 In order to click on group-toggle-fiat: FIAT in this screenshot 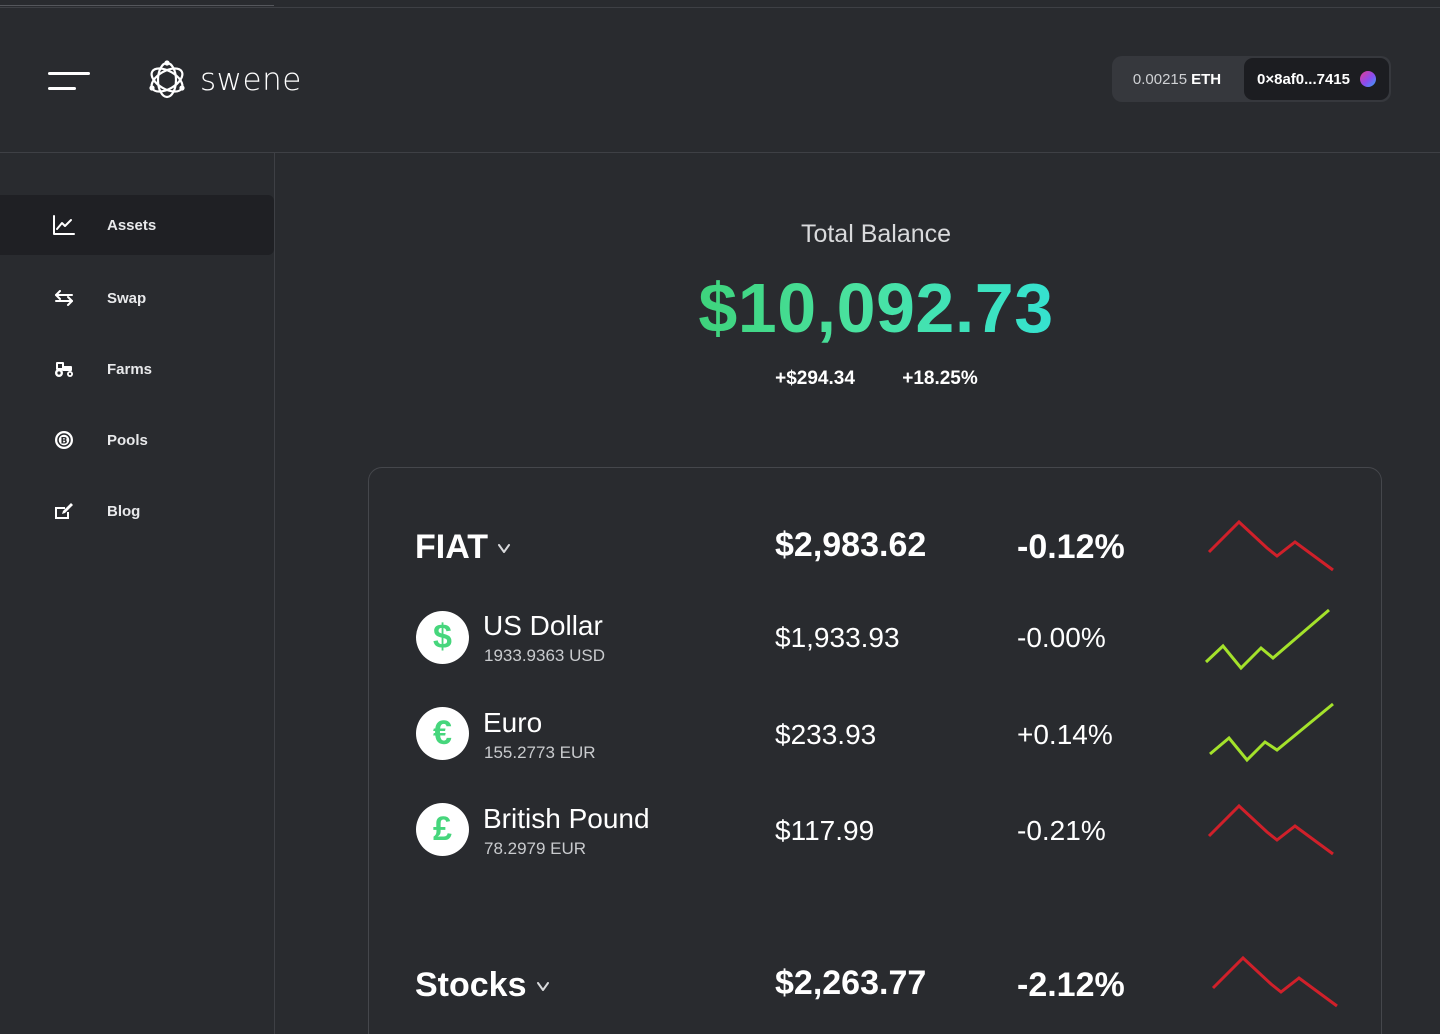, I will do `click(463, 547)`.